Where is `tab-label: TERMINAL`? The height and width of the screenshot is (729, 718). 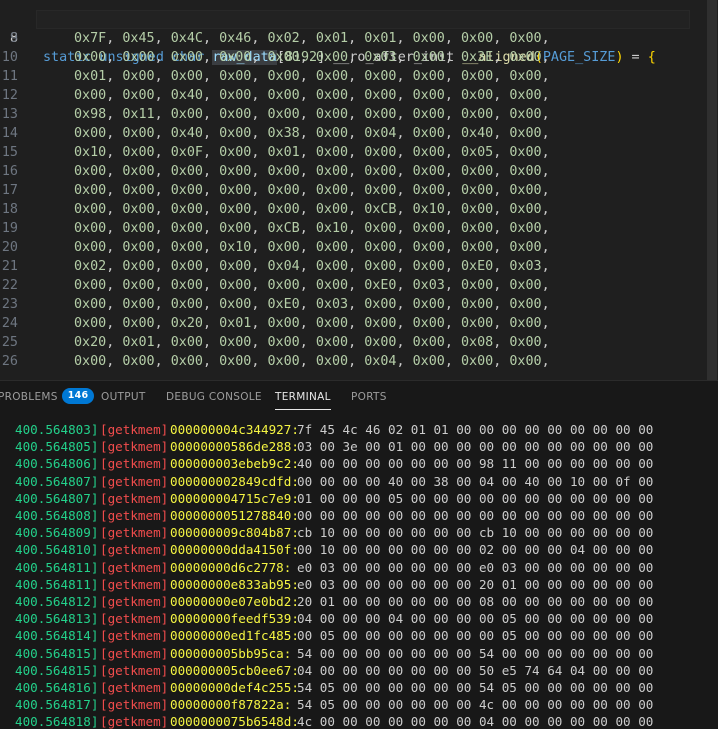 tab-label: TERMINAL is located at coordinates (303, 397).